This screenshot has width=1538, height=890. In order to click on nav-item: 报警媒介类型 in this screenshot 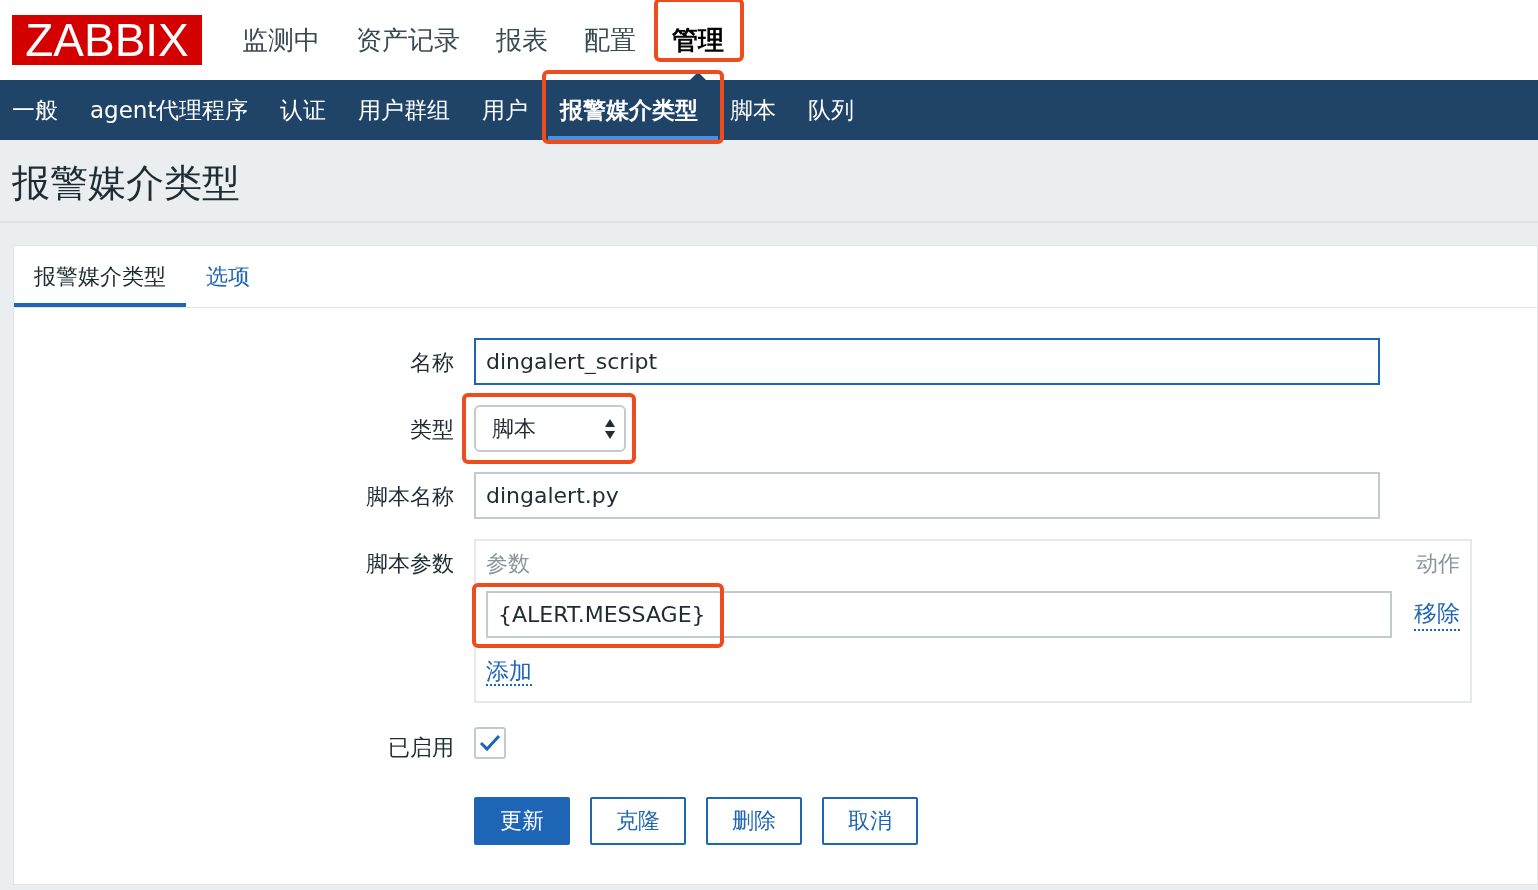, I will do `click(633, 110)`.